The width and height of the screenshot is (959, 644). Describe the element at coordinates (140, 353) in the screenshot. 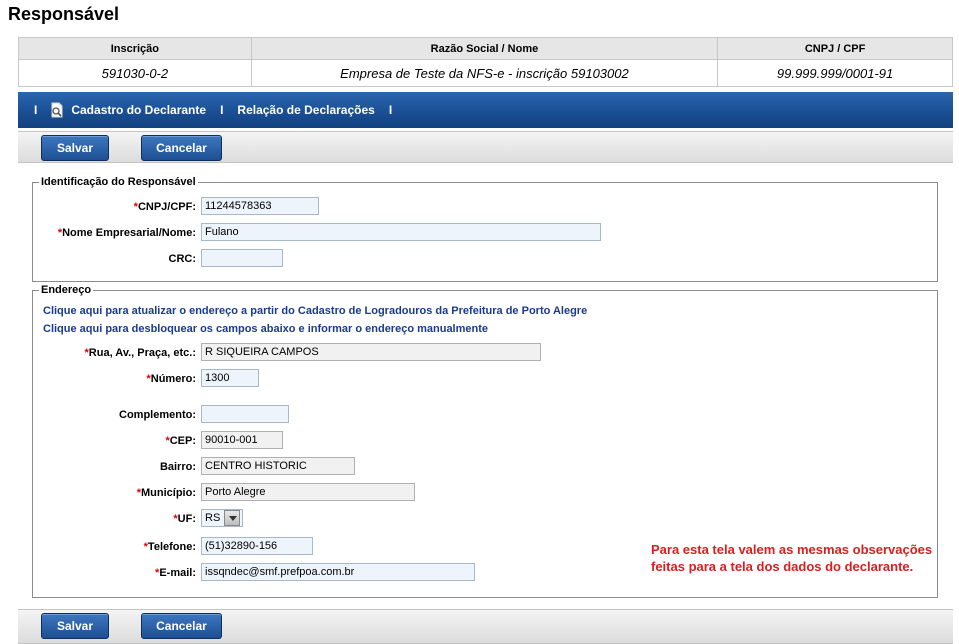

I see `rua-label: *Rua, Av., Praça, etc.:` at that location.